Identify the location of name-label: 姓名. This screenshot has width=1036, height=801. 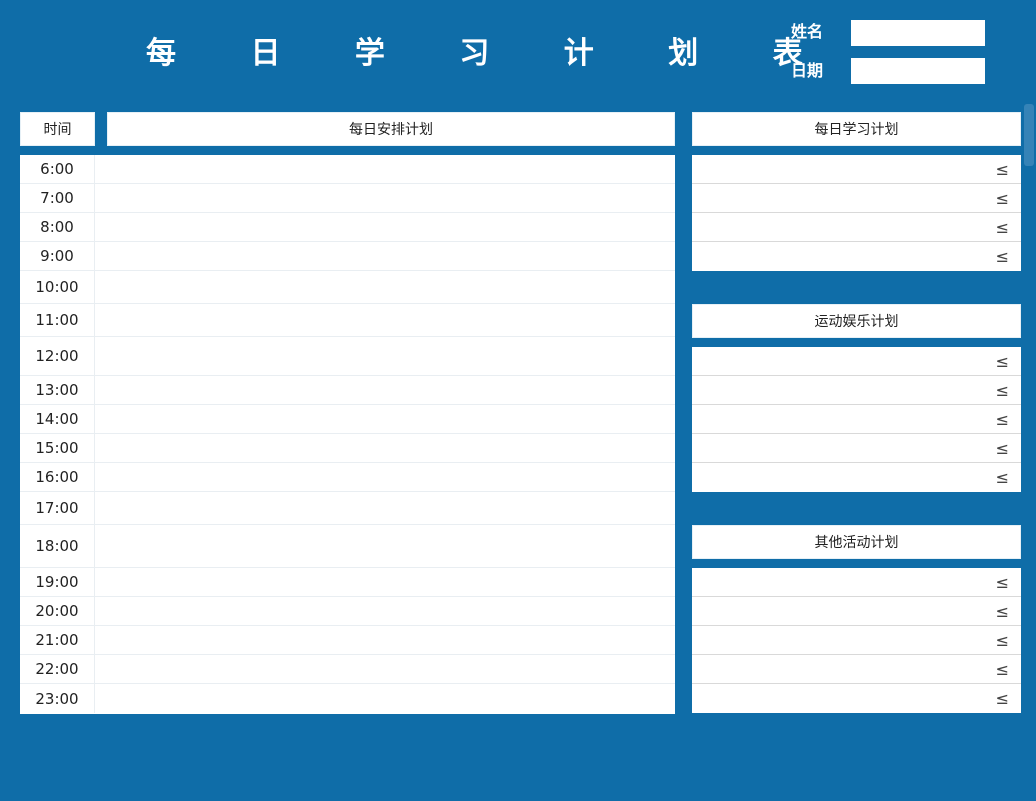
(807, 31).